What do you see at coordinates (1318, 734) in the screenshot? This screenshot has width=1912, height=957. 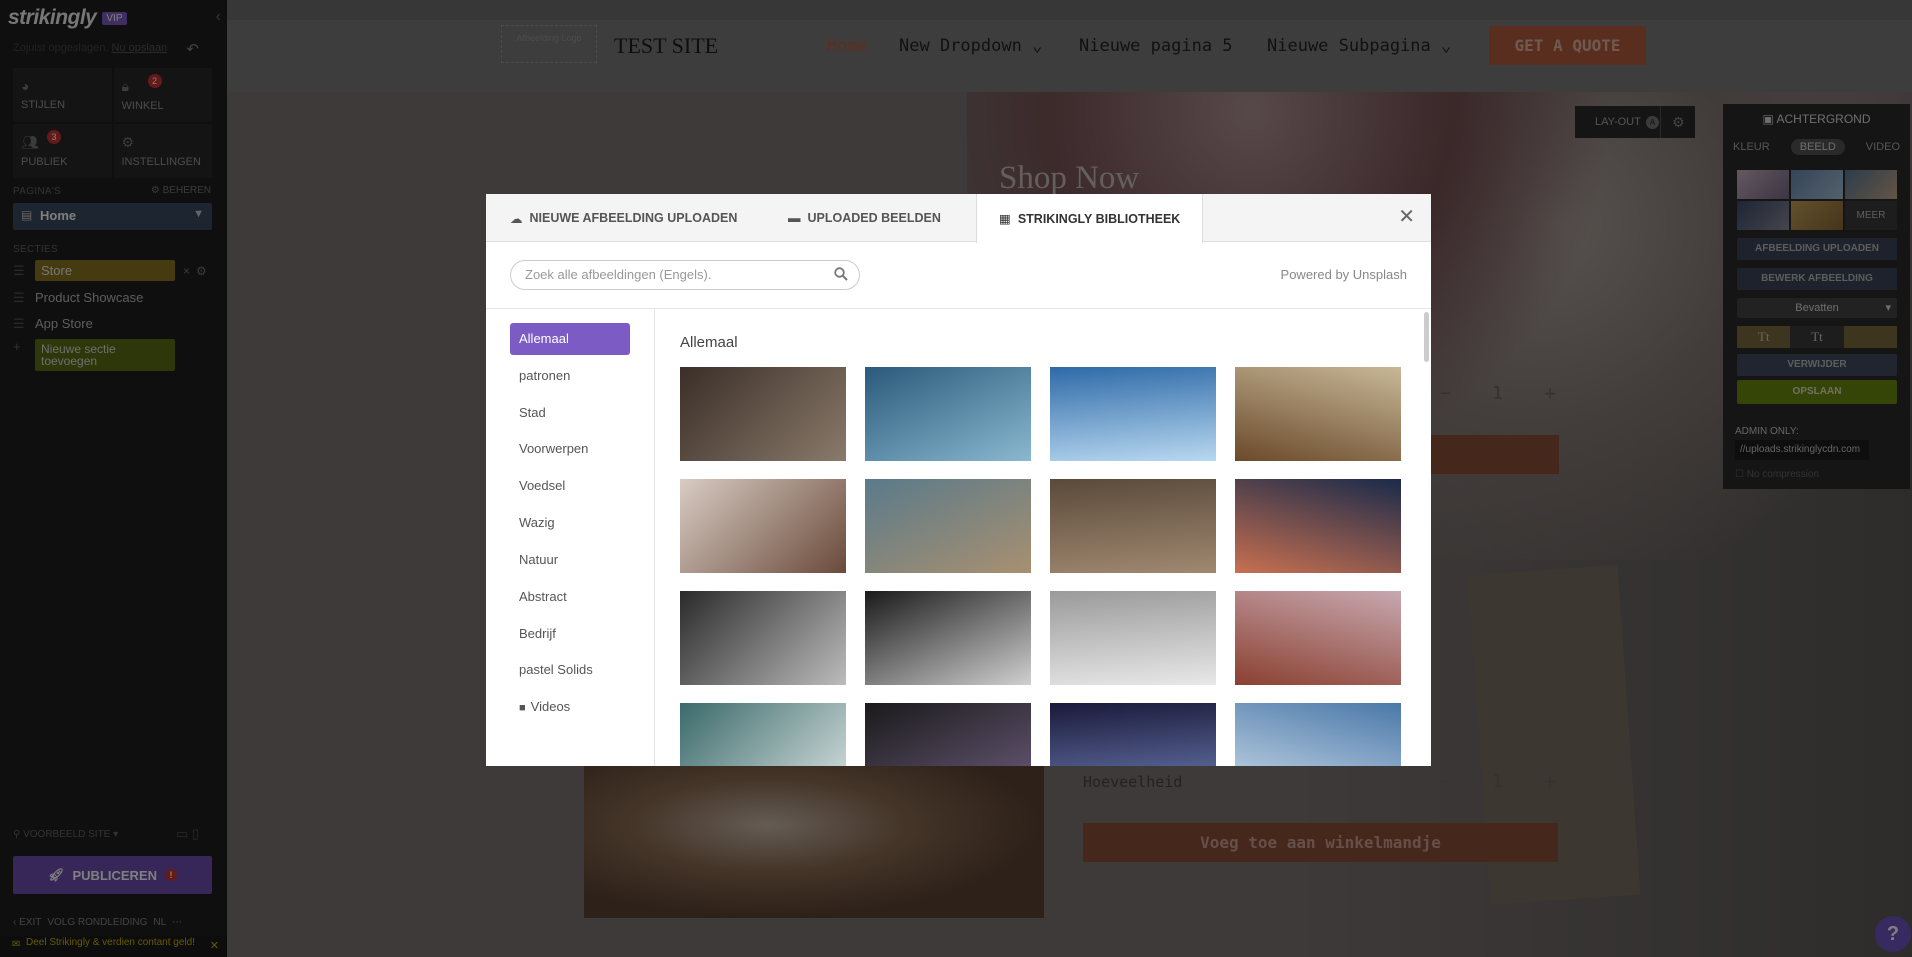 I see `thumbnail-waterfront-city` at bounding box center [1318, 734].